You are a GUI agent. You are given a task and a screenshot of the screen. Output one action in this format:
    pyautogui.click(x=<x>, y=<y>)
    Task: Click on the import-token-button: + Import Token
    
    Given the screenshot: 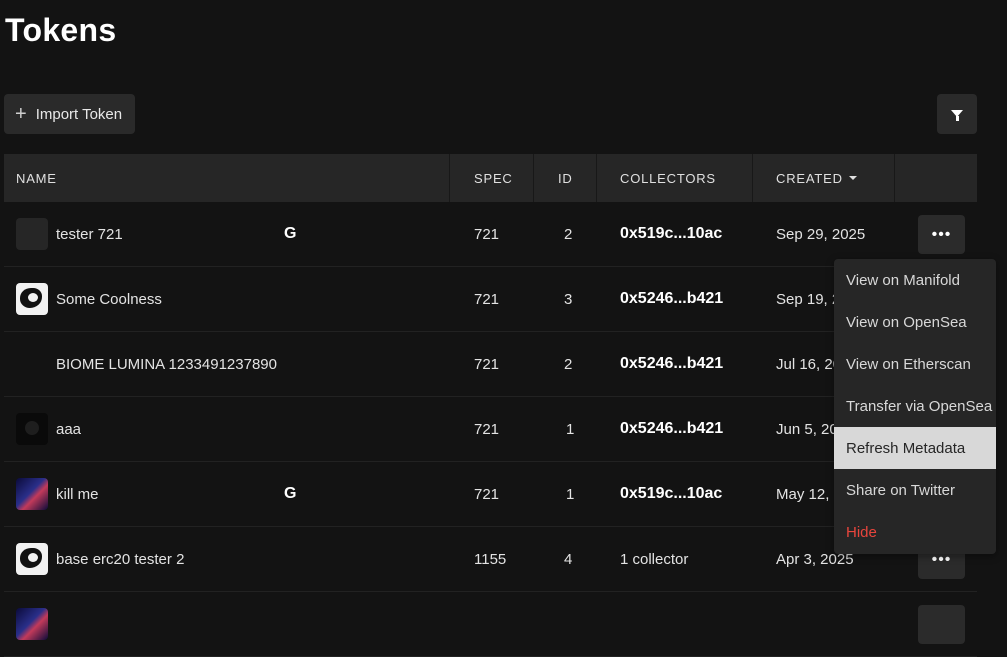 What is the action you would take?
    pyautogui.click(x=69, y=114)
    